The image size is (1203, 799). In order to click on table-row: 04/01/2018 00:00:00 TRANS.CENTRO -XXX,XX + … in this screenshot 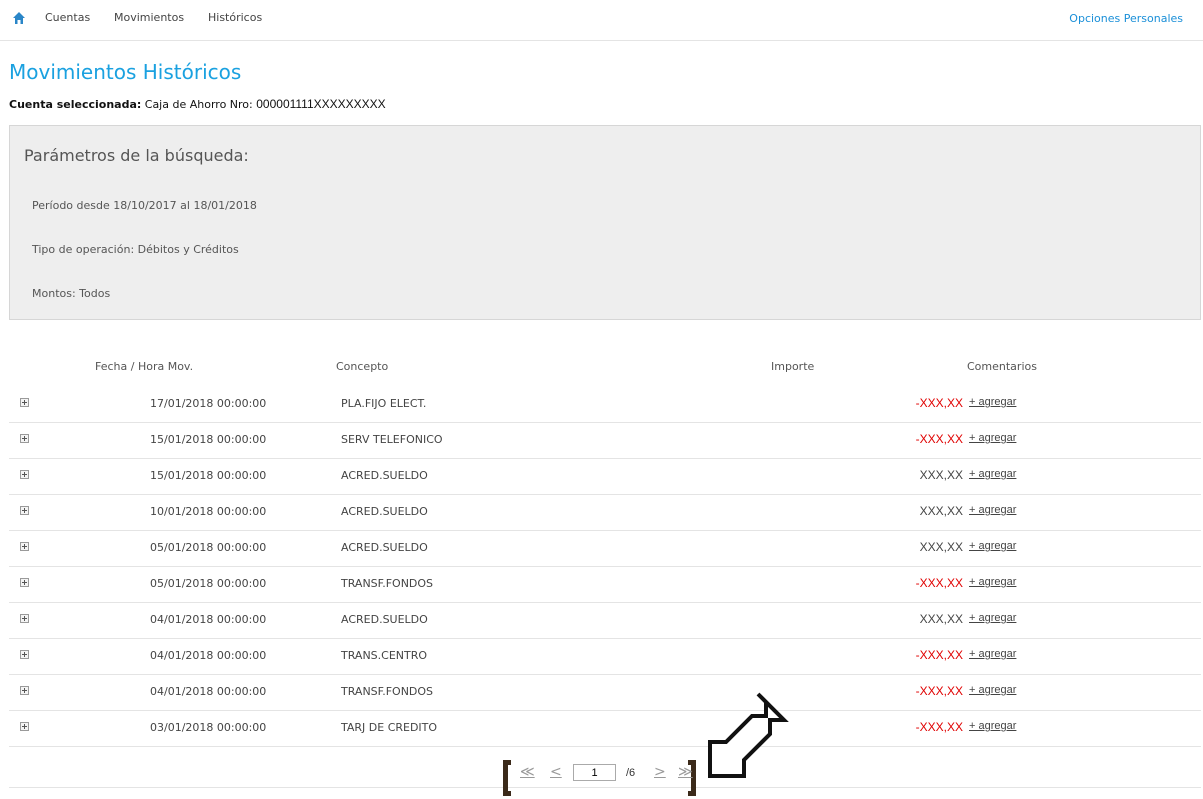, I will do `click(605, 657)`.